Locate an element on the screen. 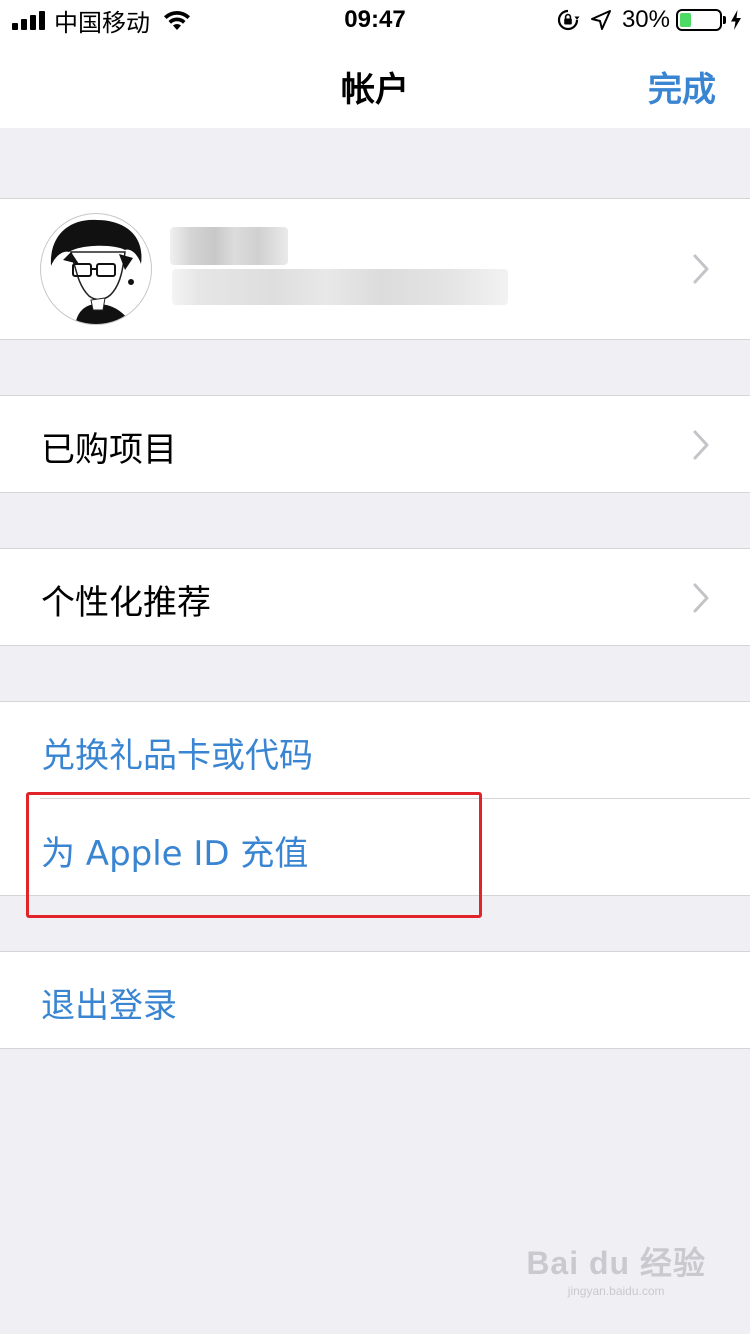  add-funds-apple-id-button: 为 Apple ID 充值 is located at coordinates (174, 850).